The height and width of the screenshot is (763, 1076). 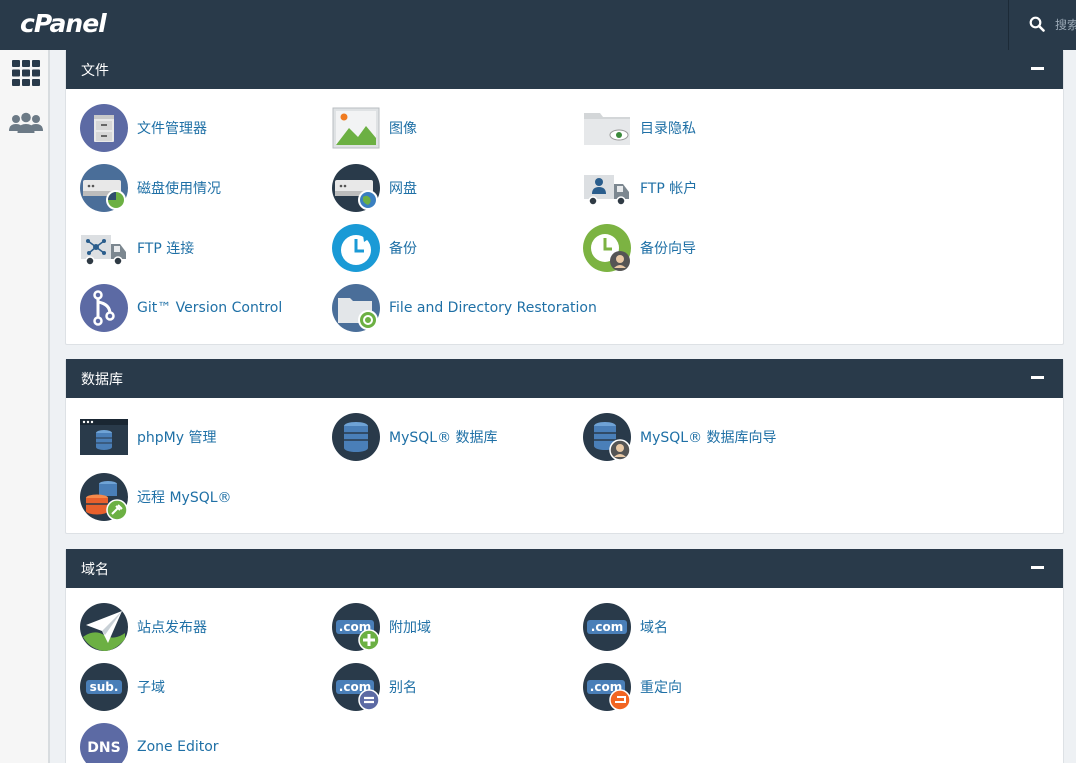 I want to click on left-sidebar, so click(x=25, y=406).